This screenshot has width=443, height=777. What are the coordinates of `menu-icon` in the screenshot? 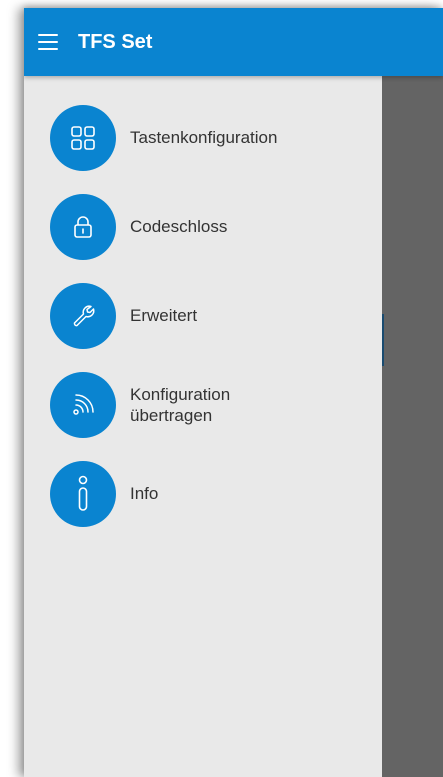 It's located at (53, 42).